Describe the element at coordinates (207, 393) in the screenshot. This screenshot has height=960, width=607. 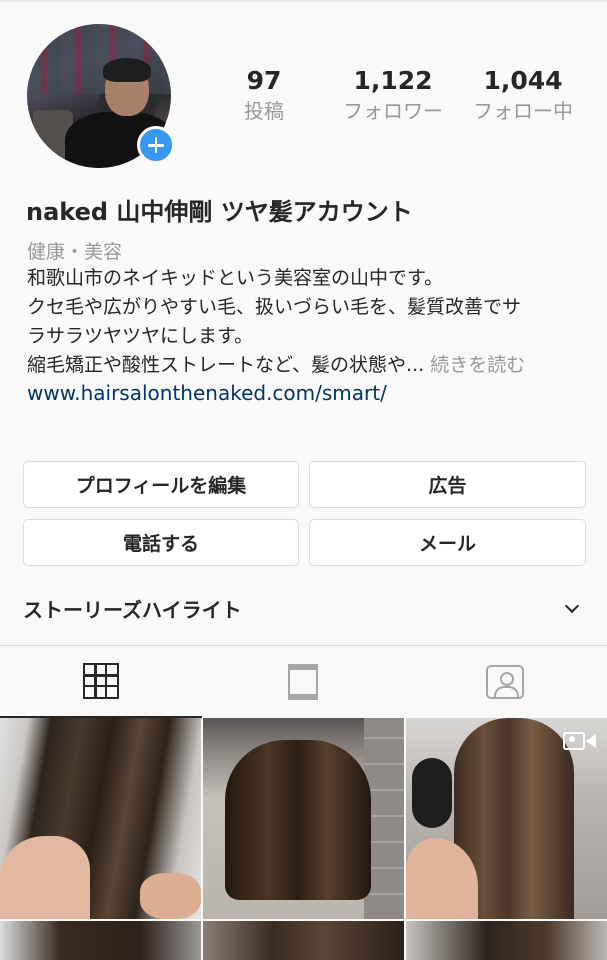
I see `website-link: www.hairsalonthenaked.com/smart/` at that location.